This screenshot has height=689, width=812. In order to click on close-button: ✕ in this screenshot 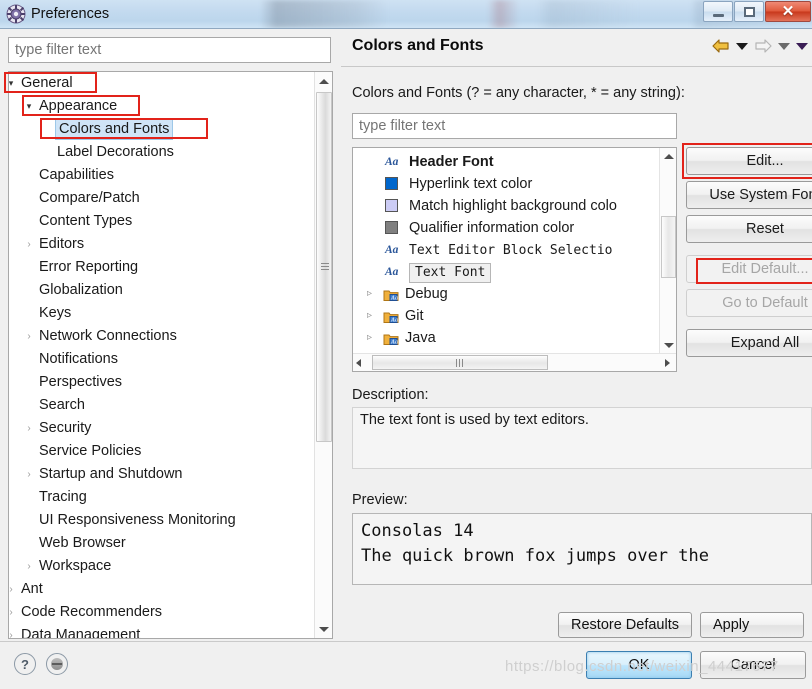, I will do `click(788, 11)`.